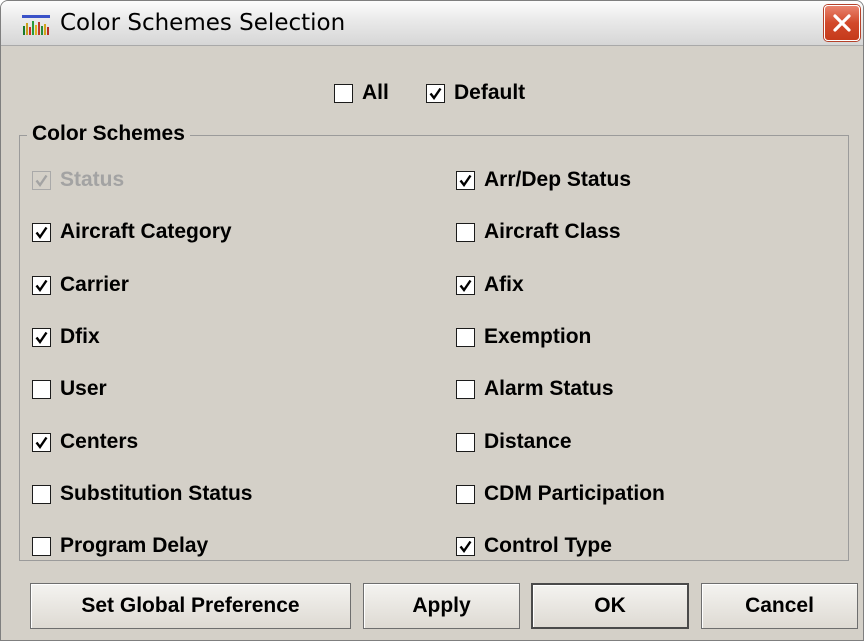 This screenshot has height=641, width=864. What do you see at coordinates (146, 231) in the screenshot?
I see `scheme-aircraft-category-label: Aircraft Category` at bounding box center [146, 231].